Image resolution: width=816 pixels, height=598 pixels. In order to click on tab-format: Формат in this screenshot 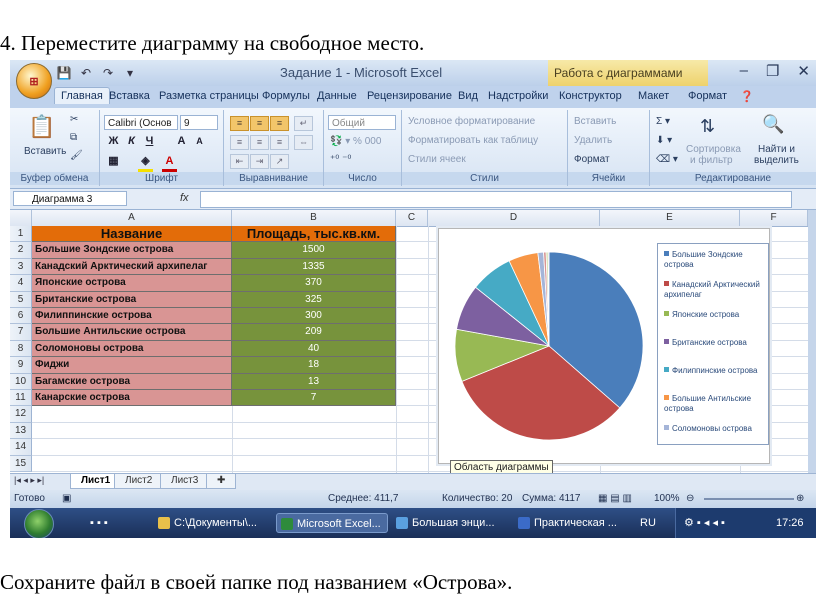, I will do `click(707, 96)`.